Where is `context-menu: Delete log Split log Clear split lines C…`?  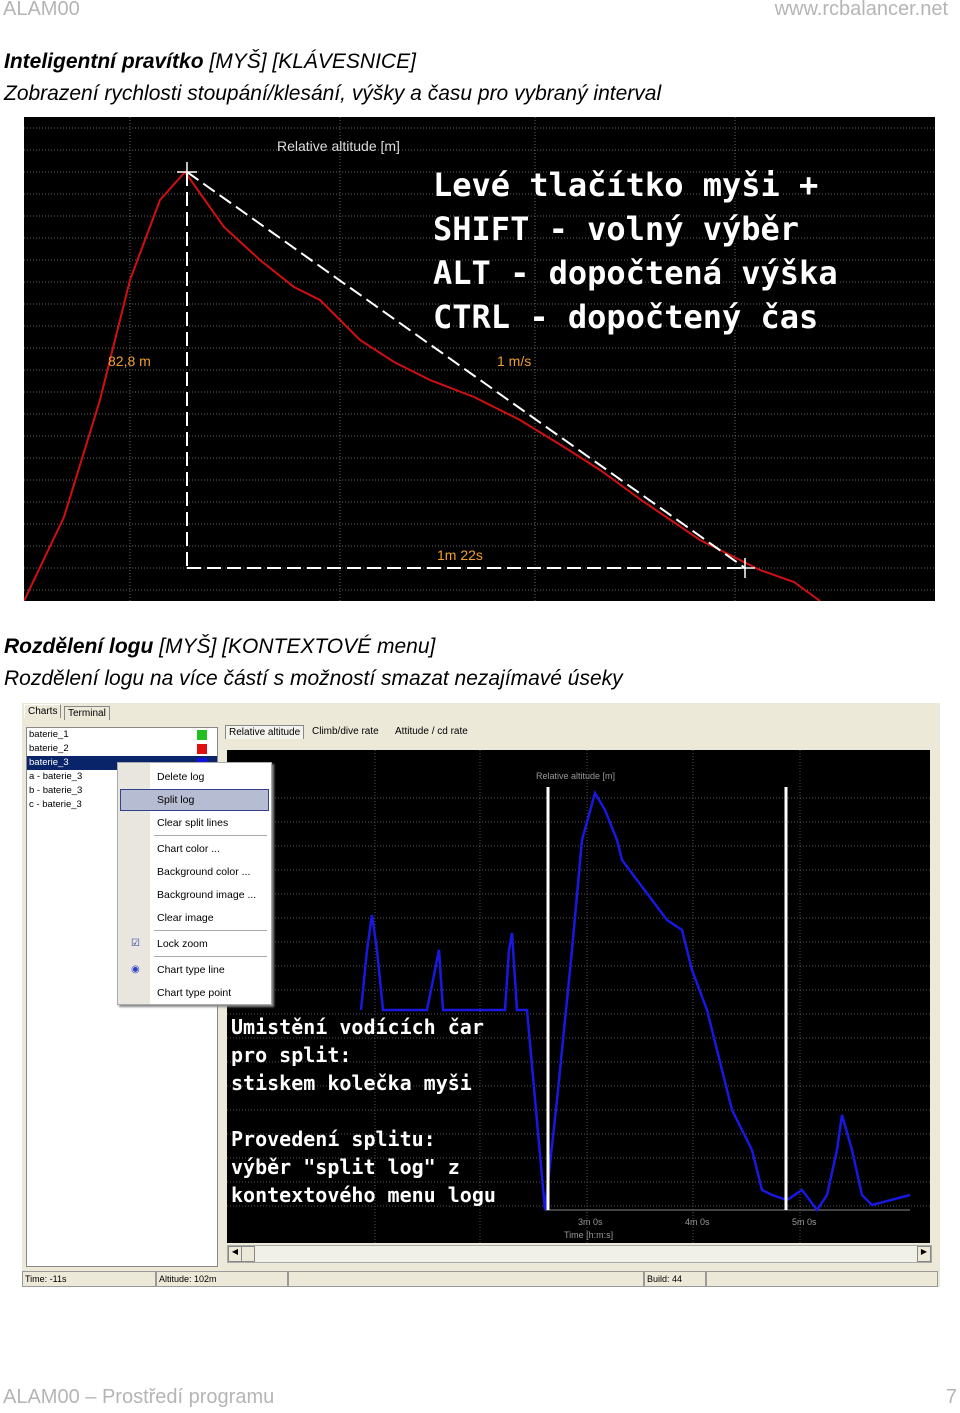
context-menu: Delete log Split log Clear split lines C… is located at coordinates (194, 883).